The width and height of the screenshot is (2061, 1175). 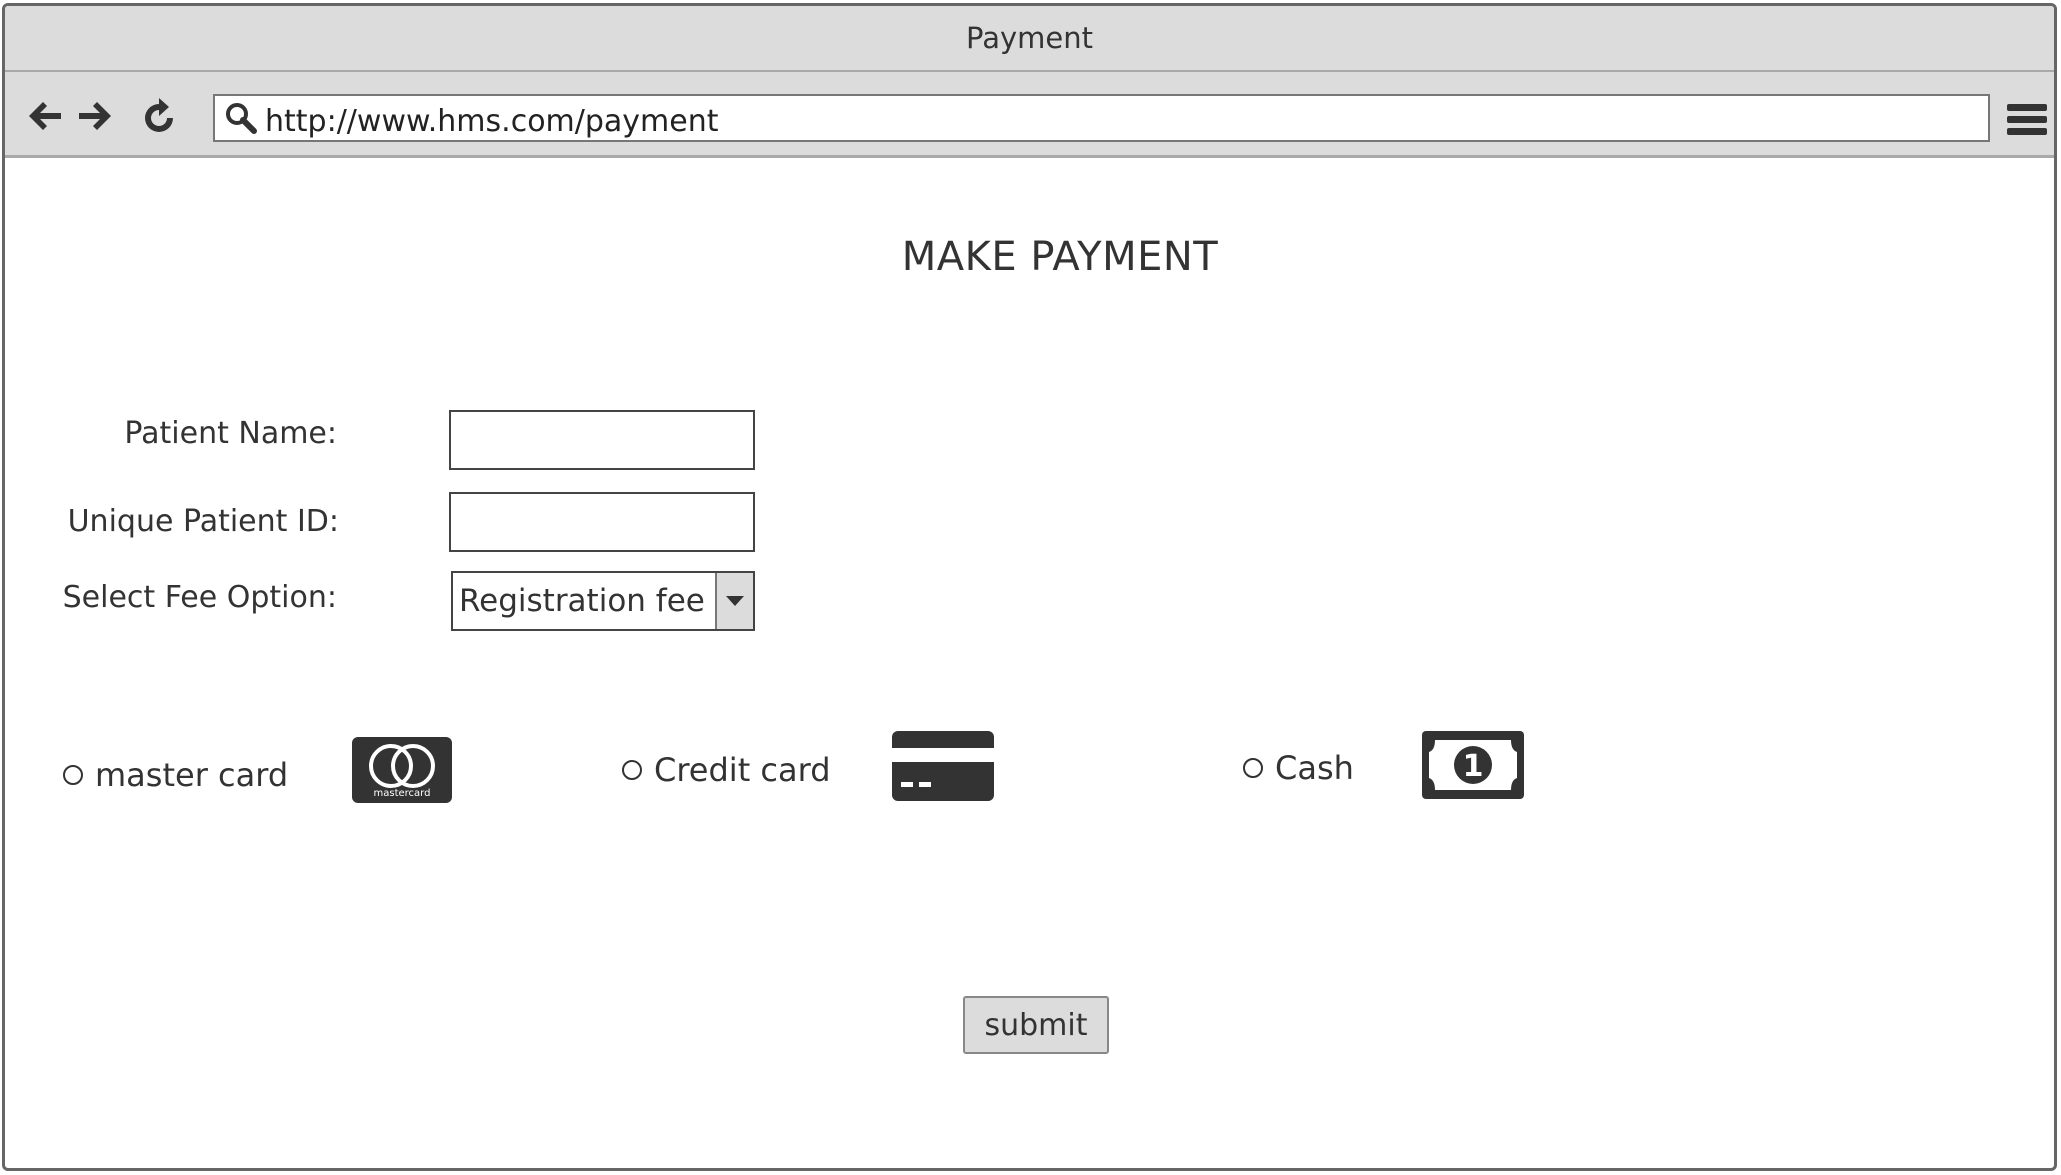 I want to click on browser-toolbar, so click(x=1029, y=115).